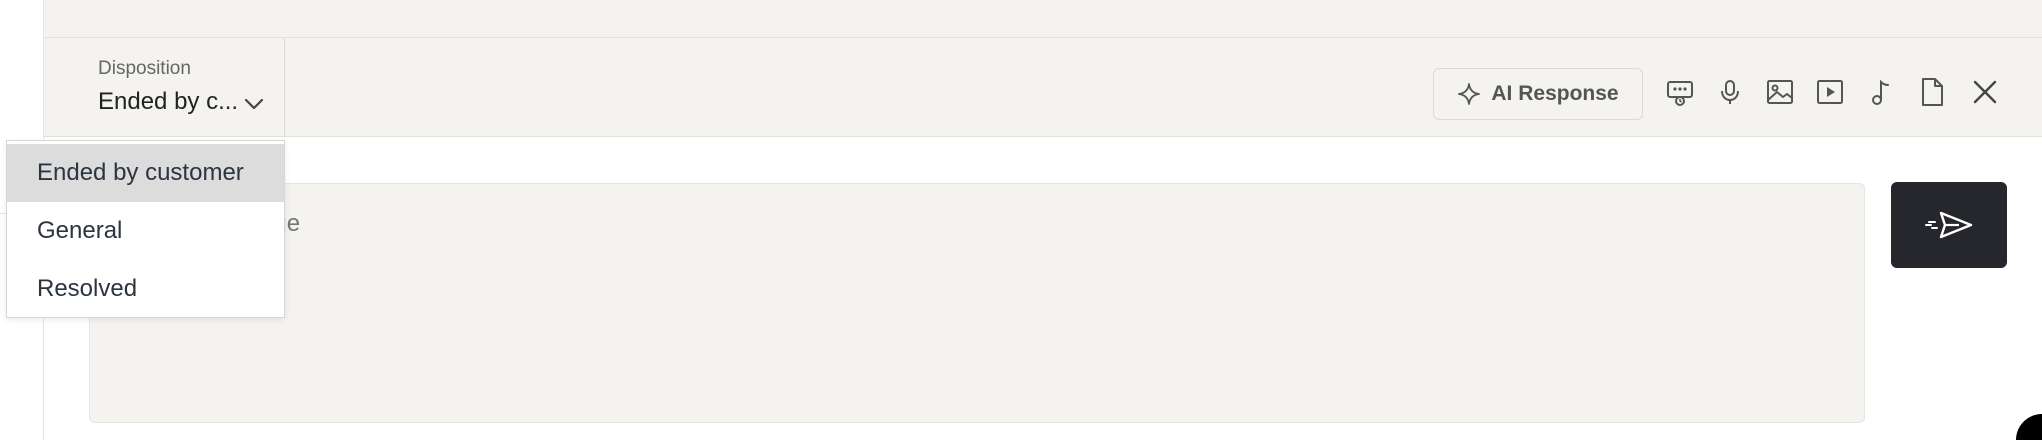 The width and height of the screenshot is (2042, 440). I want to click on send-button, so click(1949, 225).